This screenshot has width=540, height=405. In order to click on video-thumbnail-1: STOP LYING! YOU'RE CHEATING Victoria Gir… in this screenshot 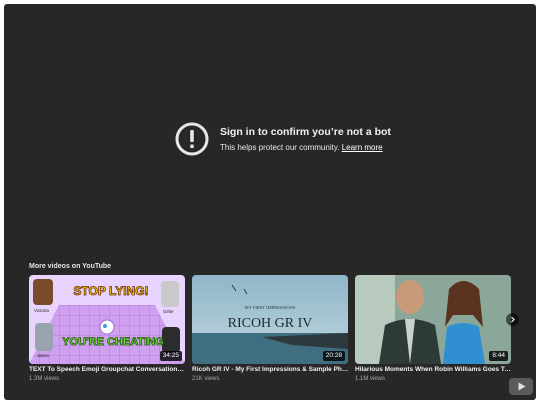, I will do `click(107, 319)`.